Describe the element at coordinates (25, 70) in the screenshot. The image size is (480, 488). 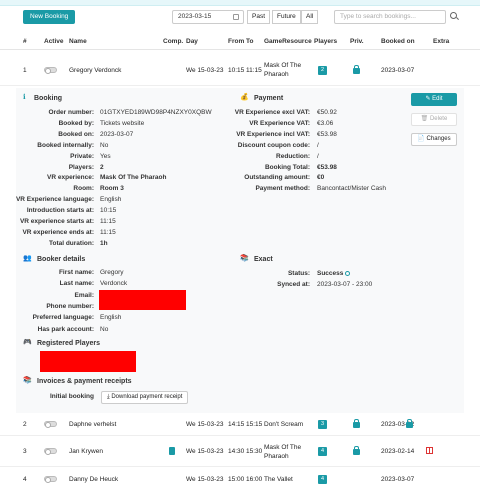
I see `row-number: 1` at that location.